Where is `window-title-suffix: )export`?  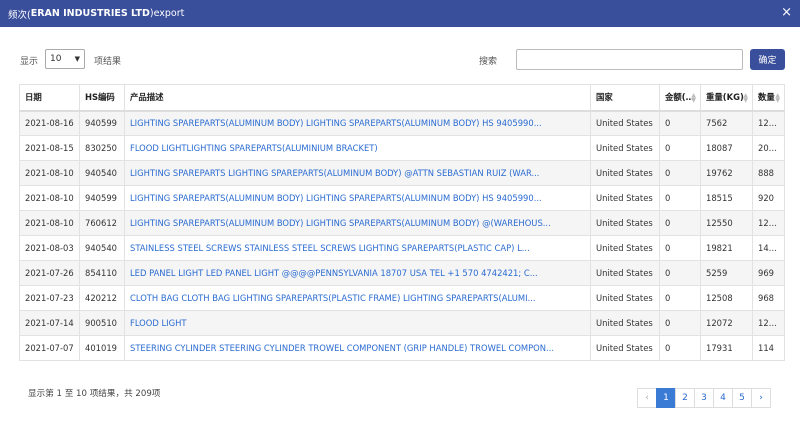
window-title-suffix: )export is located at coordinates (167, 13).